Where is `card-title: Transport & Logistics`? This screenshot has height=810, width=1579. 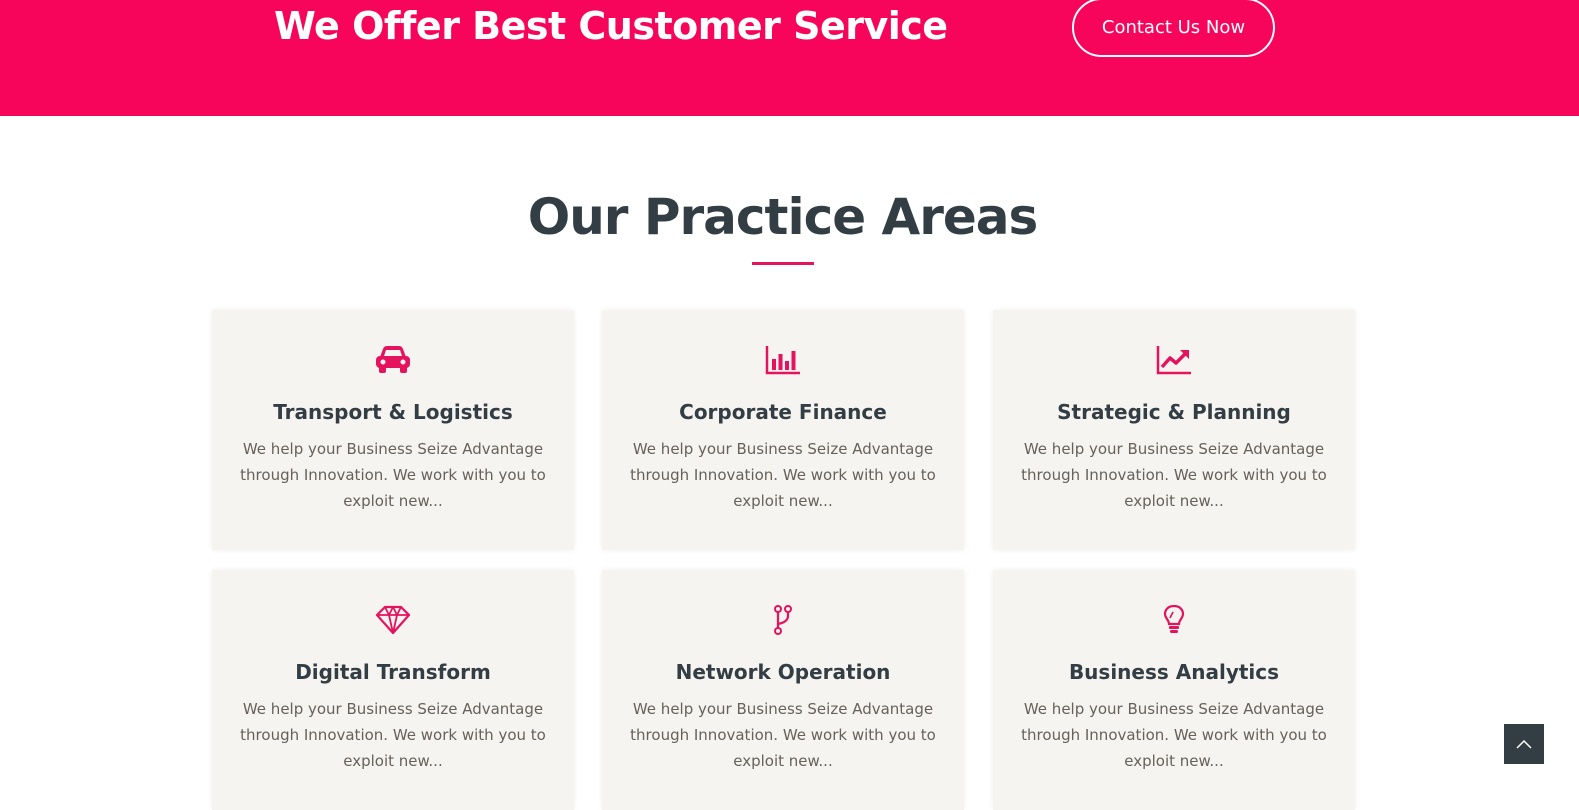 card-title: Transport & Logistics is located at coordinates (393, 412).